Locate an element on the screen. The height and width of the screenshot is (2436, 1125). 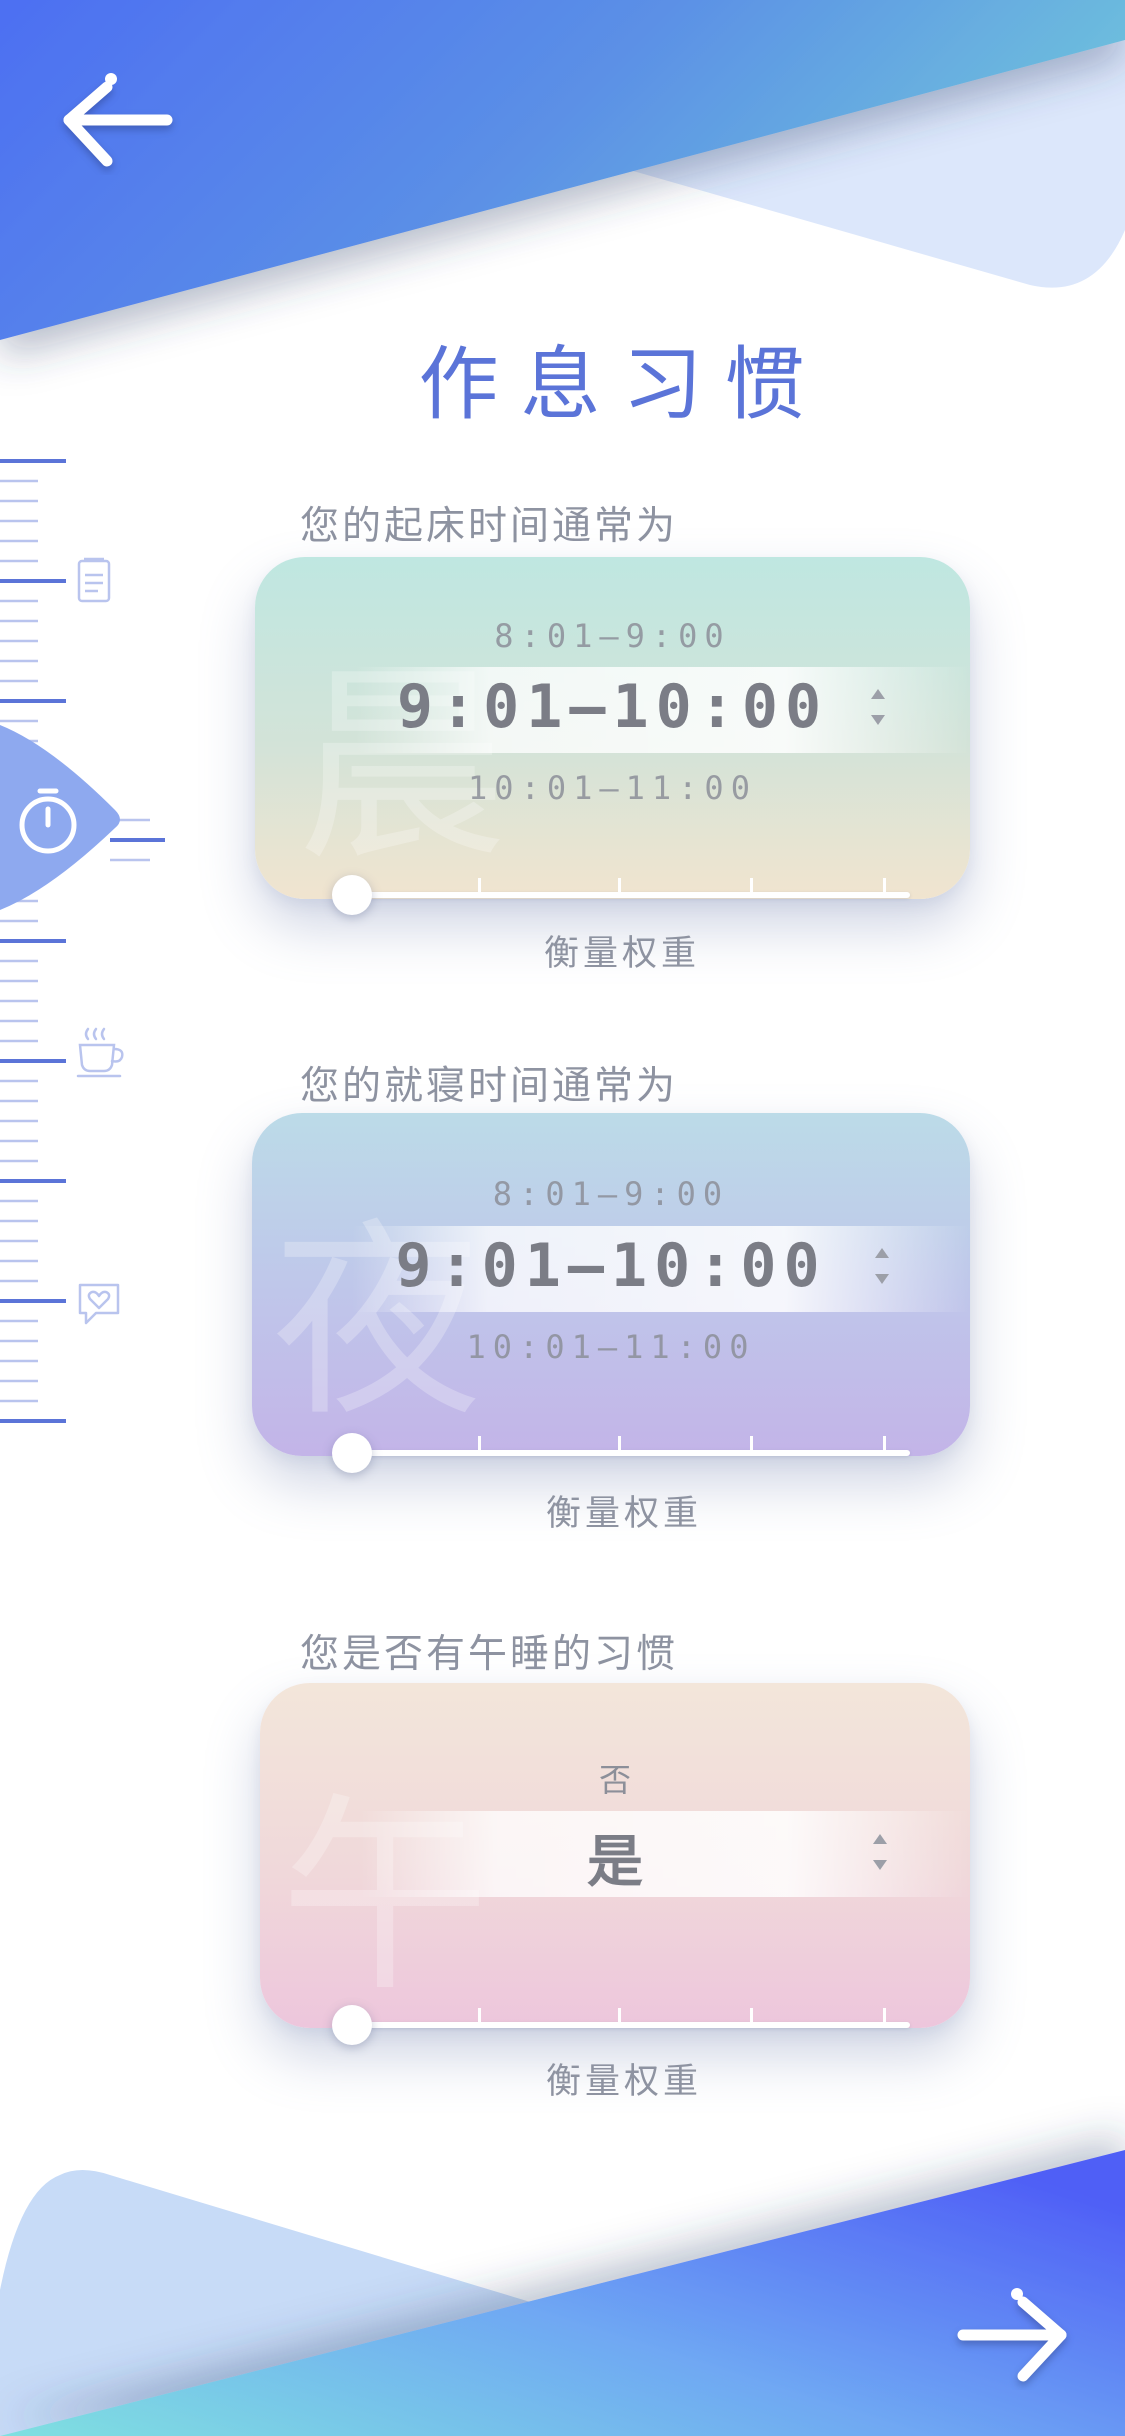
notepad-icon is located at coordinates (94, 580).